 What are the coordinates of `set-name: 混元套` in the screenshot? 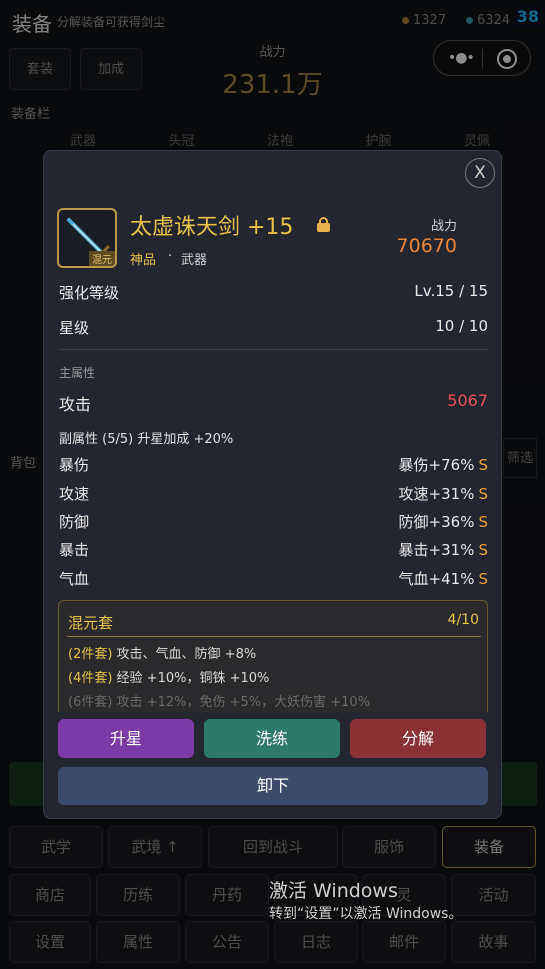 It's located at (91, 623).